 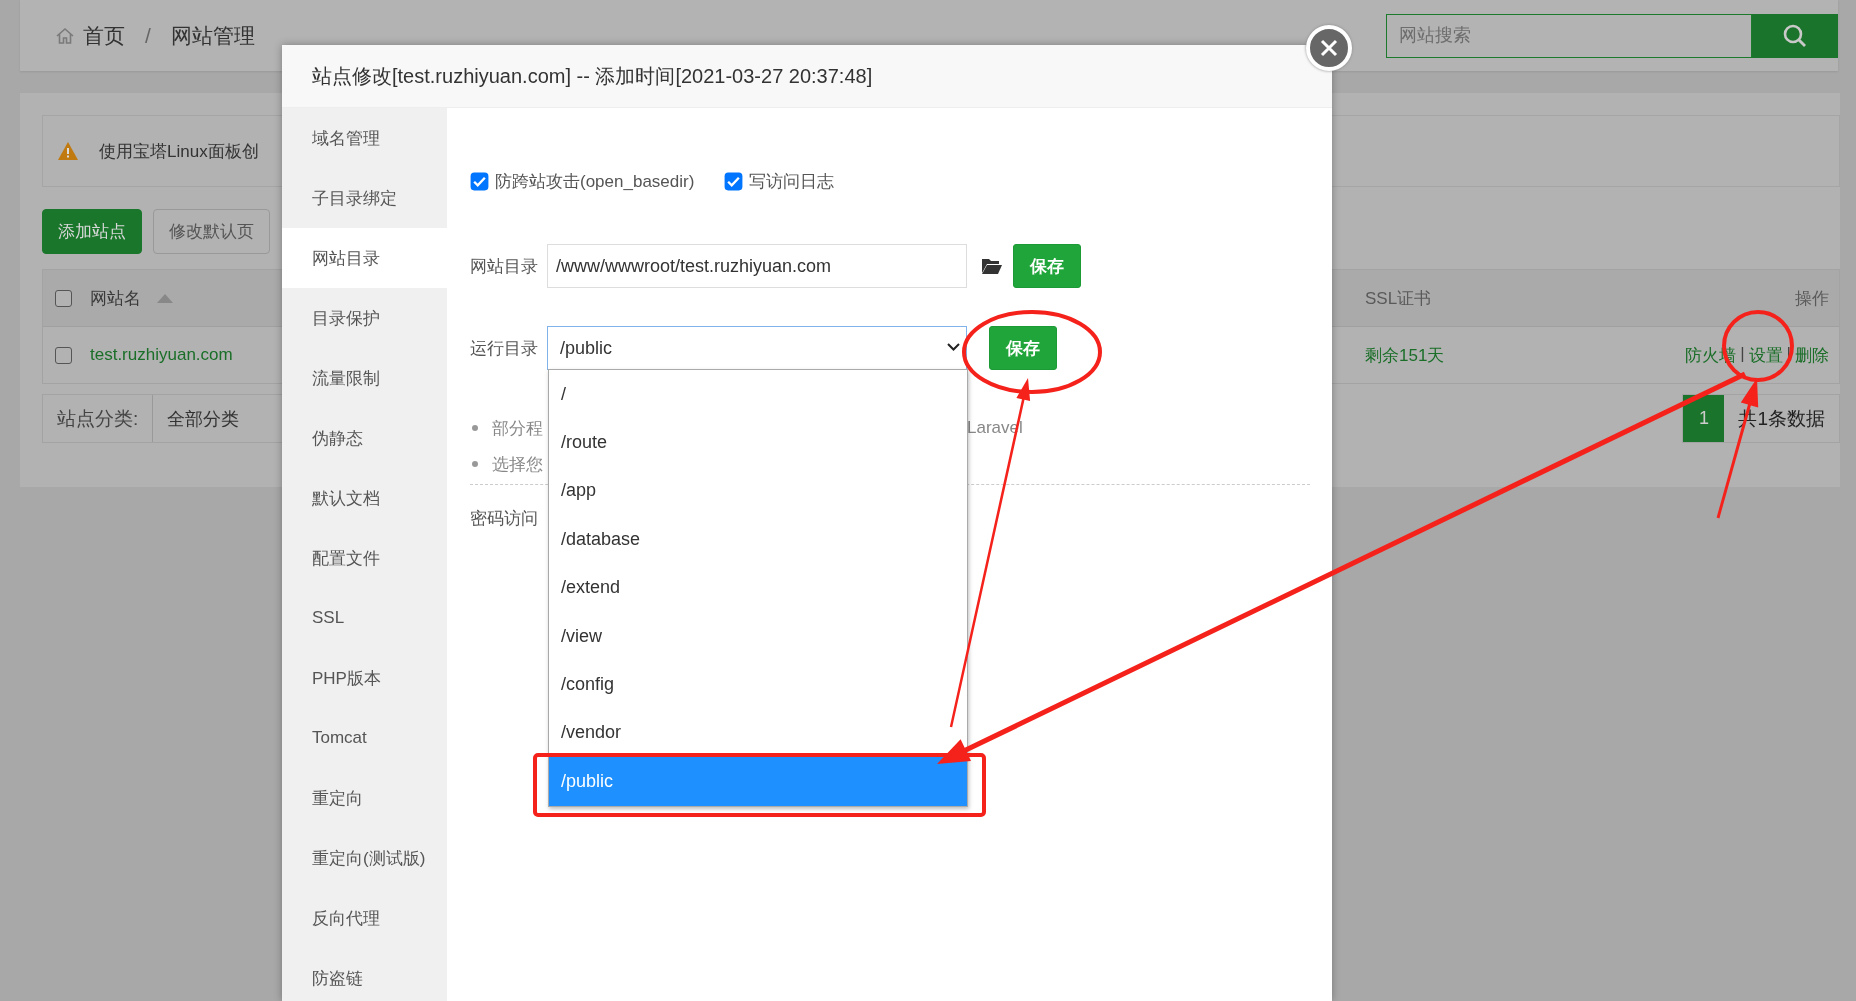 What do you see at coordinates (792, 181) in the screenshot?
I see `checkbox-label: 写访问日志` at bounding box center [792, 181].